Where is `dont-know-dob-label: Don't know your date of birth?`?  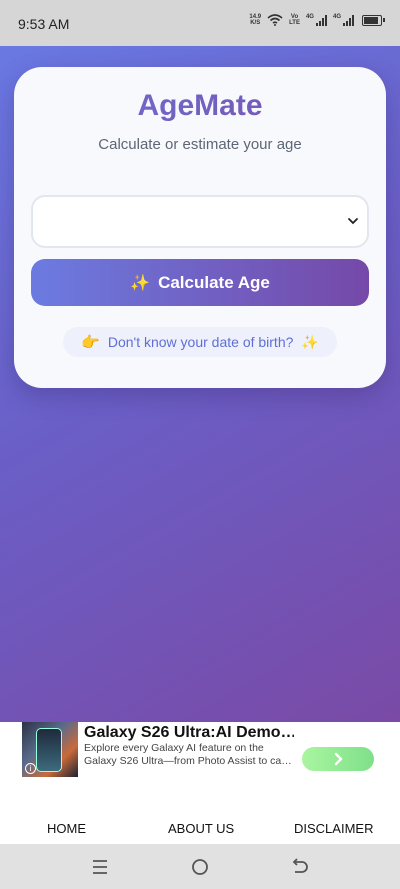
dont-know-dob-label: Don't know your date of birth? is located at coordinates (200, 342).